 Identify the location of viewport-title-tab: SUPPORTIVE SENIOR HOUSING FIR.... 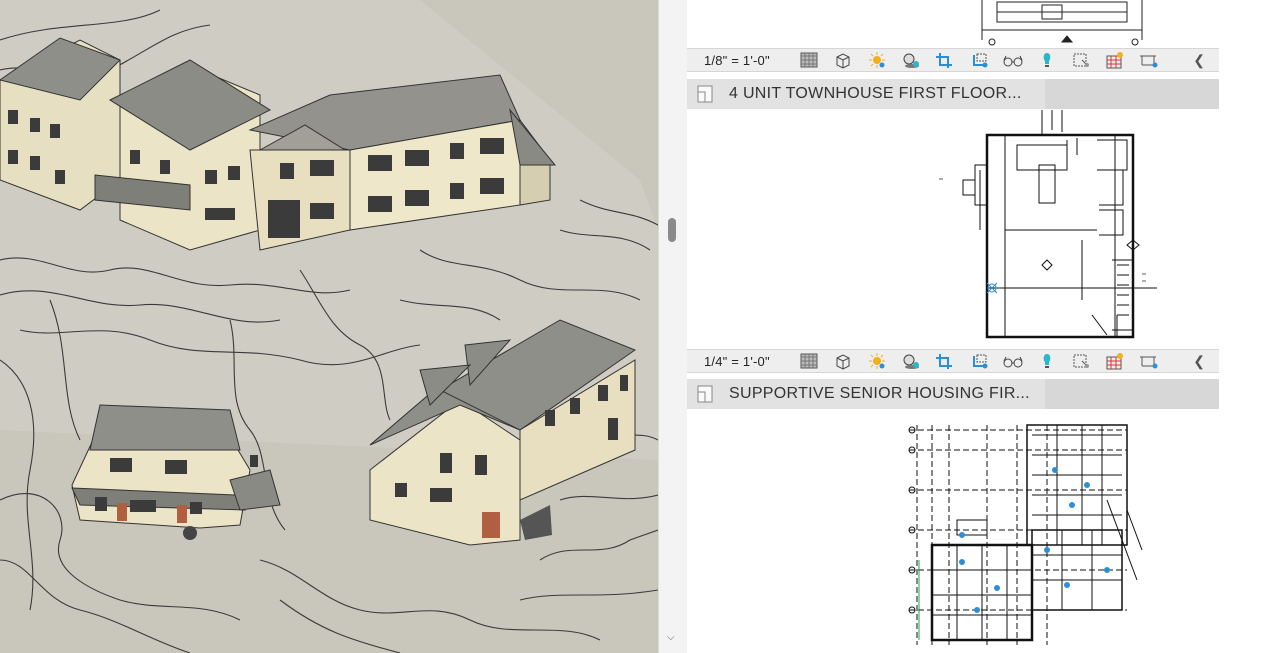
(866, 394).